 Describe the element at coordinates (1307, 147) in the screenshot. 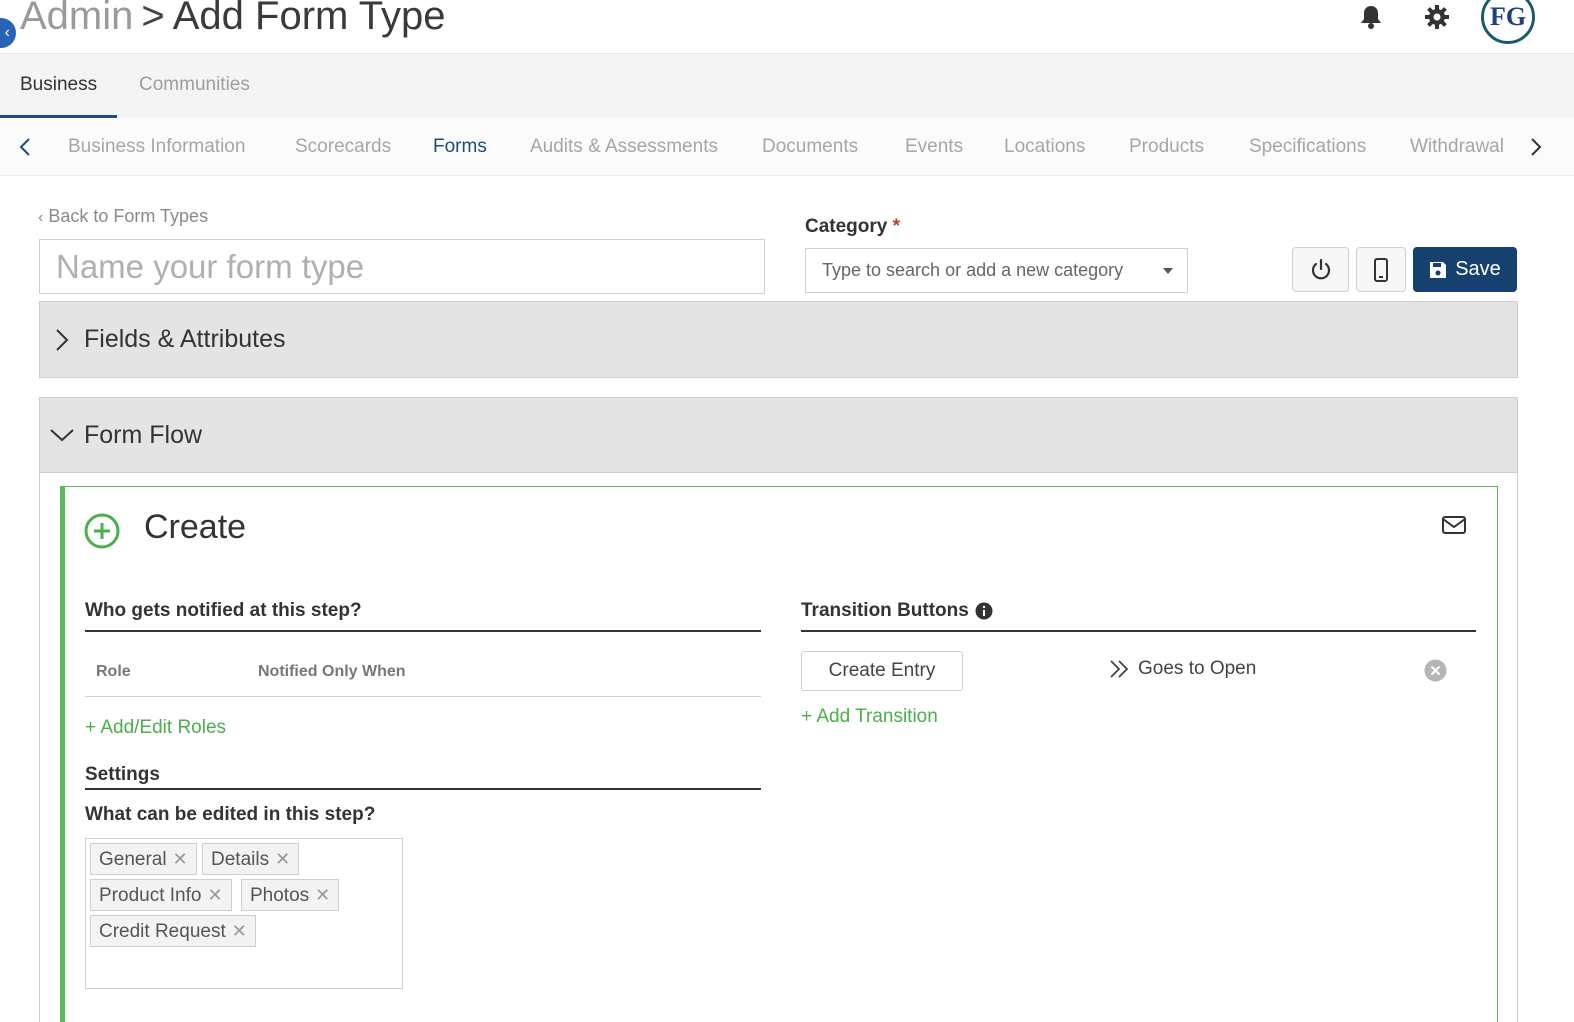

I see `nav-specifications: Specifications` at that location.